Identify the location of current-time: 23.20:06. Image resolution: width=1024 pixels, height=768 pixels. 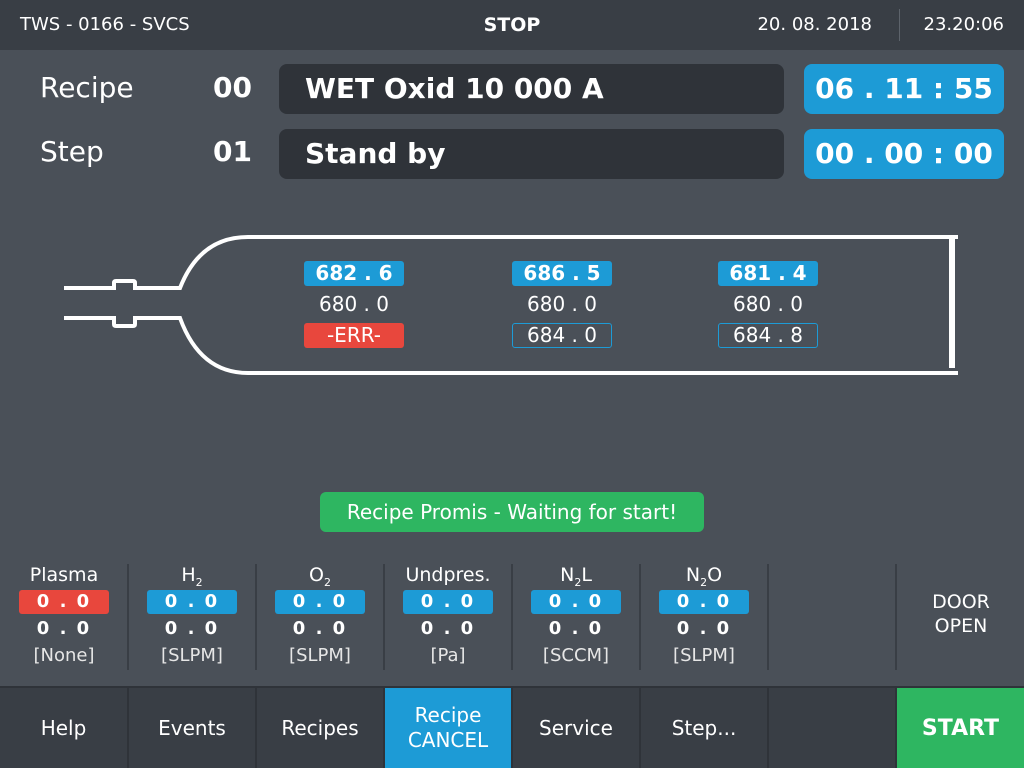
(964, 24).